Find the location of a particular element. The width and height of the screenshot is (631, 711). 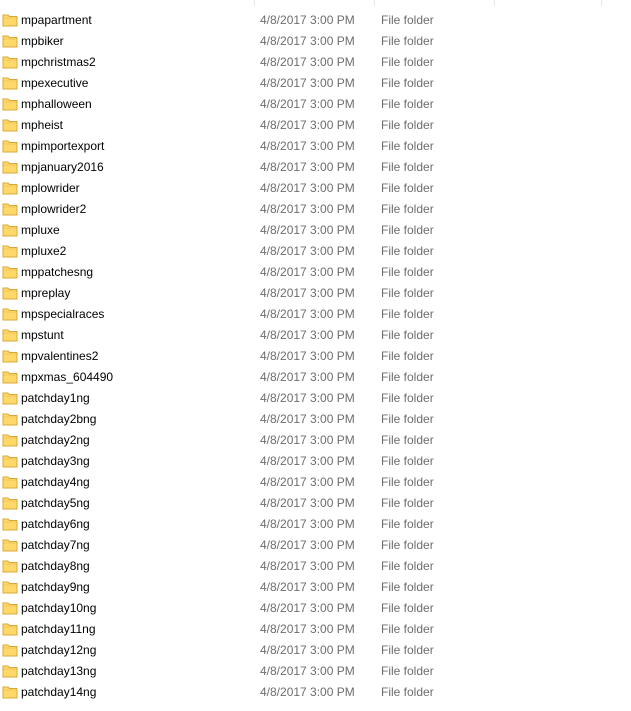

file-row: patchday2ng 4/8/2017 3:00 PM File folder is located at coordinates (315, 440).